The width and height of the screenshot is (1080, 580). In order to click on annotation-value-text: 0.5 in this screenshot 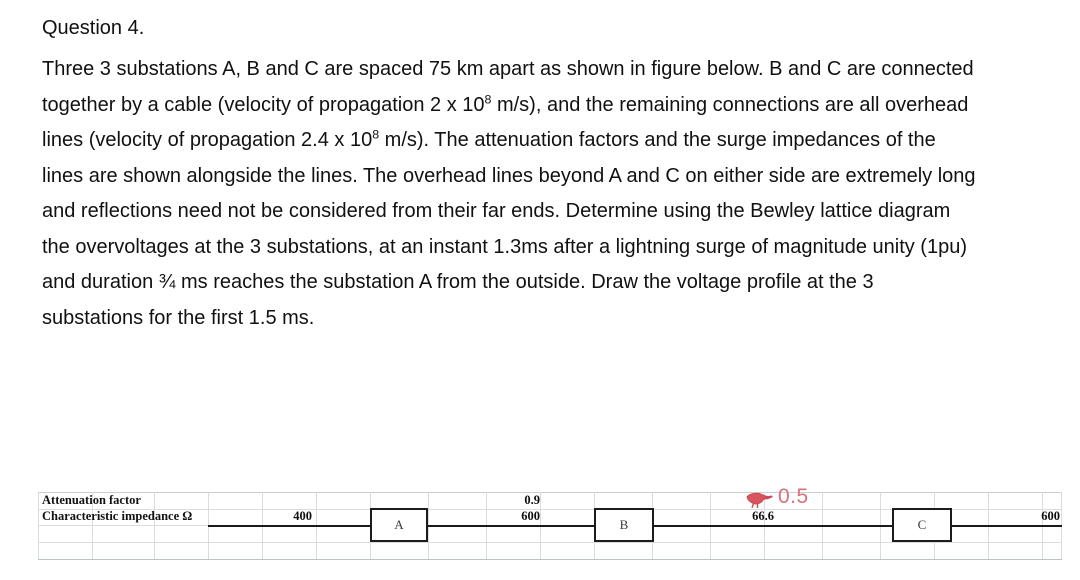, I will do `click(793, 496)`.